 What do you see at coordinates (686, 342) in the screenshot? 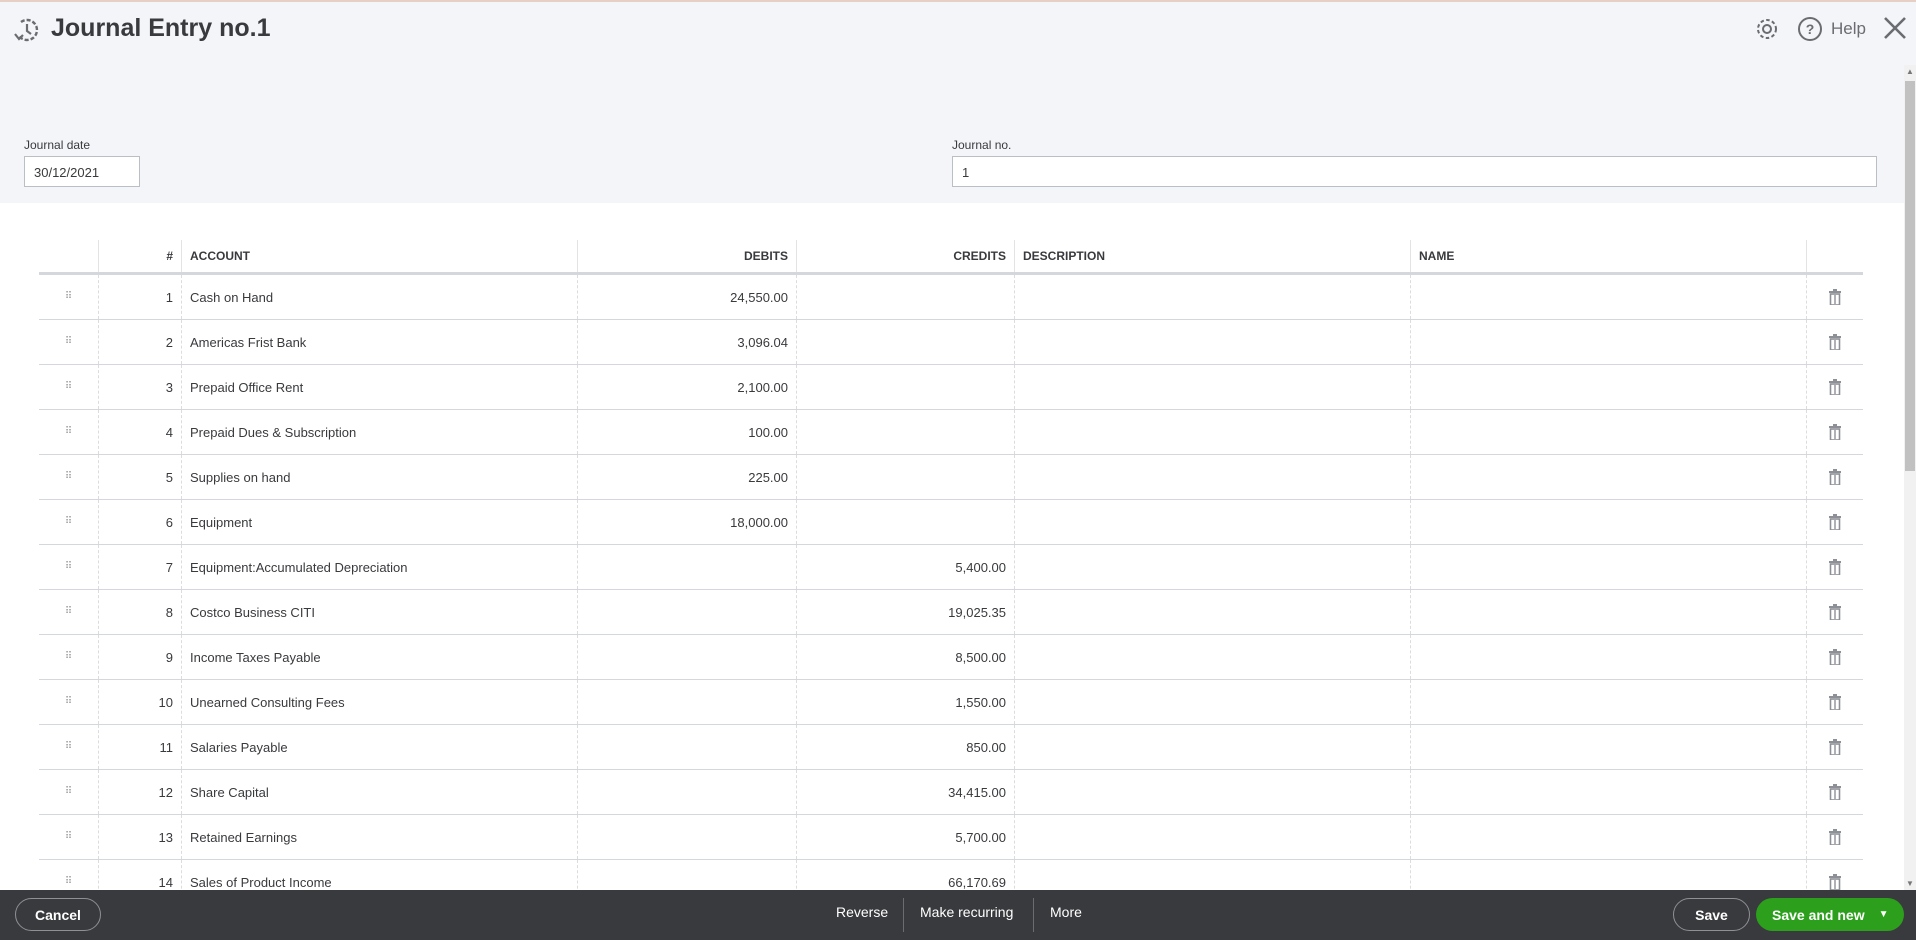
I see `debit-cell: 3,096.04` at bounding box center [686, 342].